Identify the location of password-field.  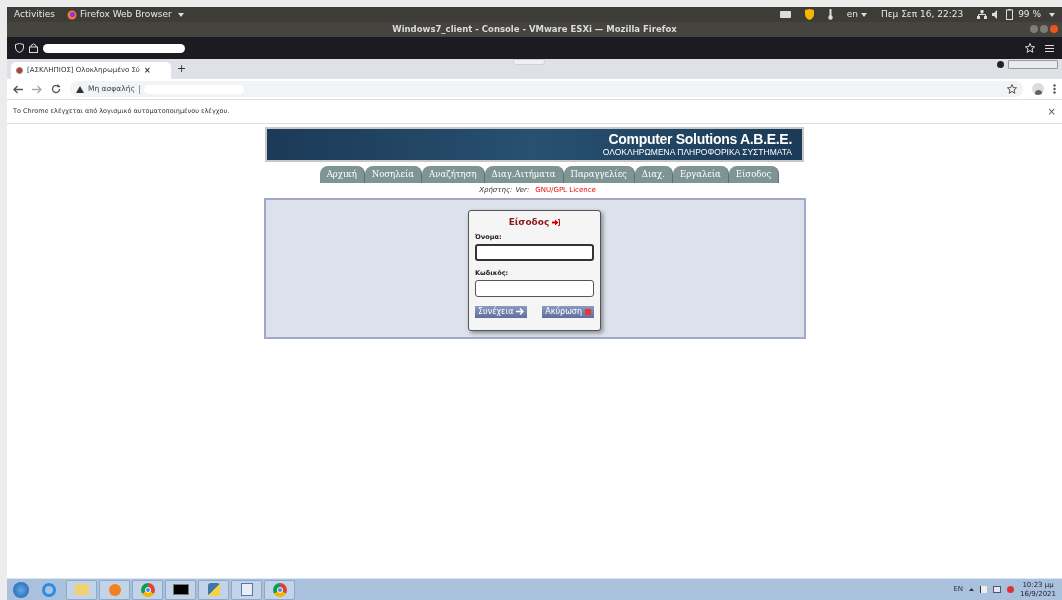
(534, 288).